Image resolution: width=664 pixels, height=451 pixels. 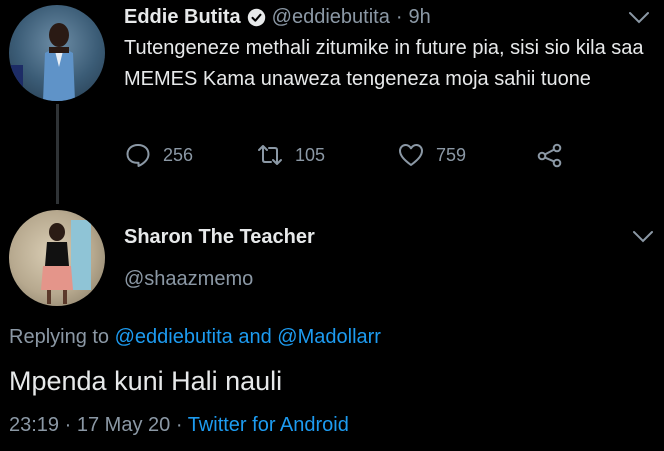 I want to click on reply-icon, so click(x=138, y=155).